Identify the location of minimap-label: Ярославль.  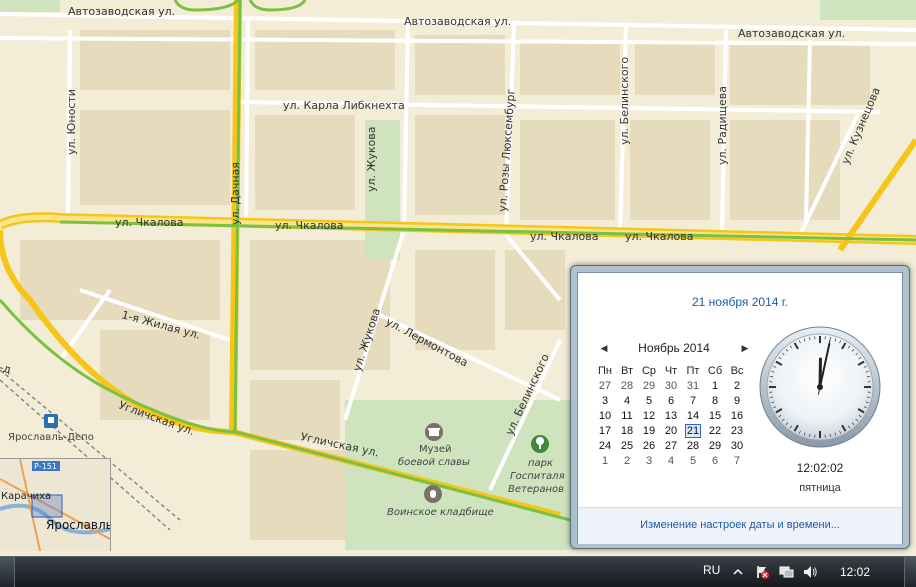
(78, 525).